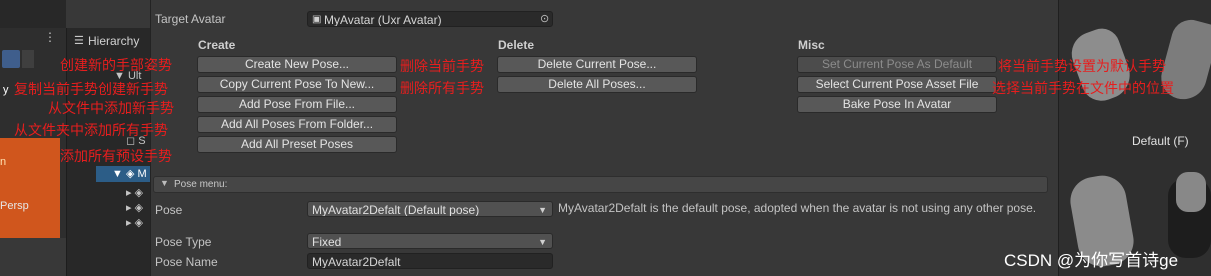 The height and width of the screenshot is (276, 1211). I want to click on annotation-delete-current: 删除当前手势, so click(442, 66).